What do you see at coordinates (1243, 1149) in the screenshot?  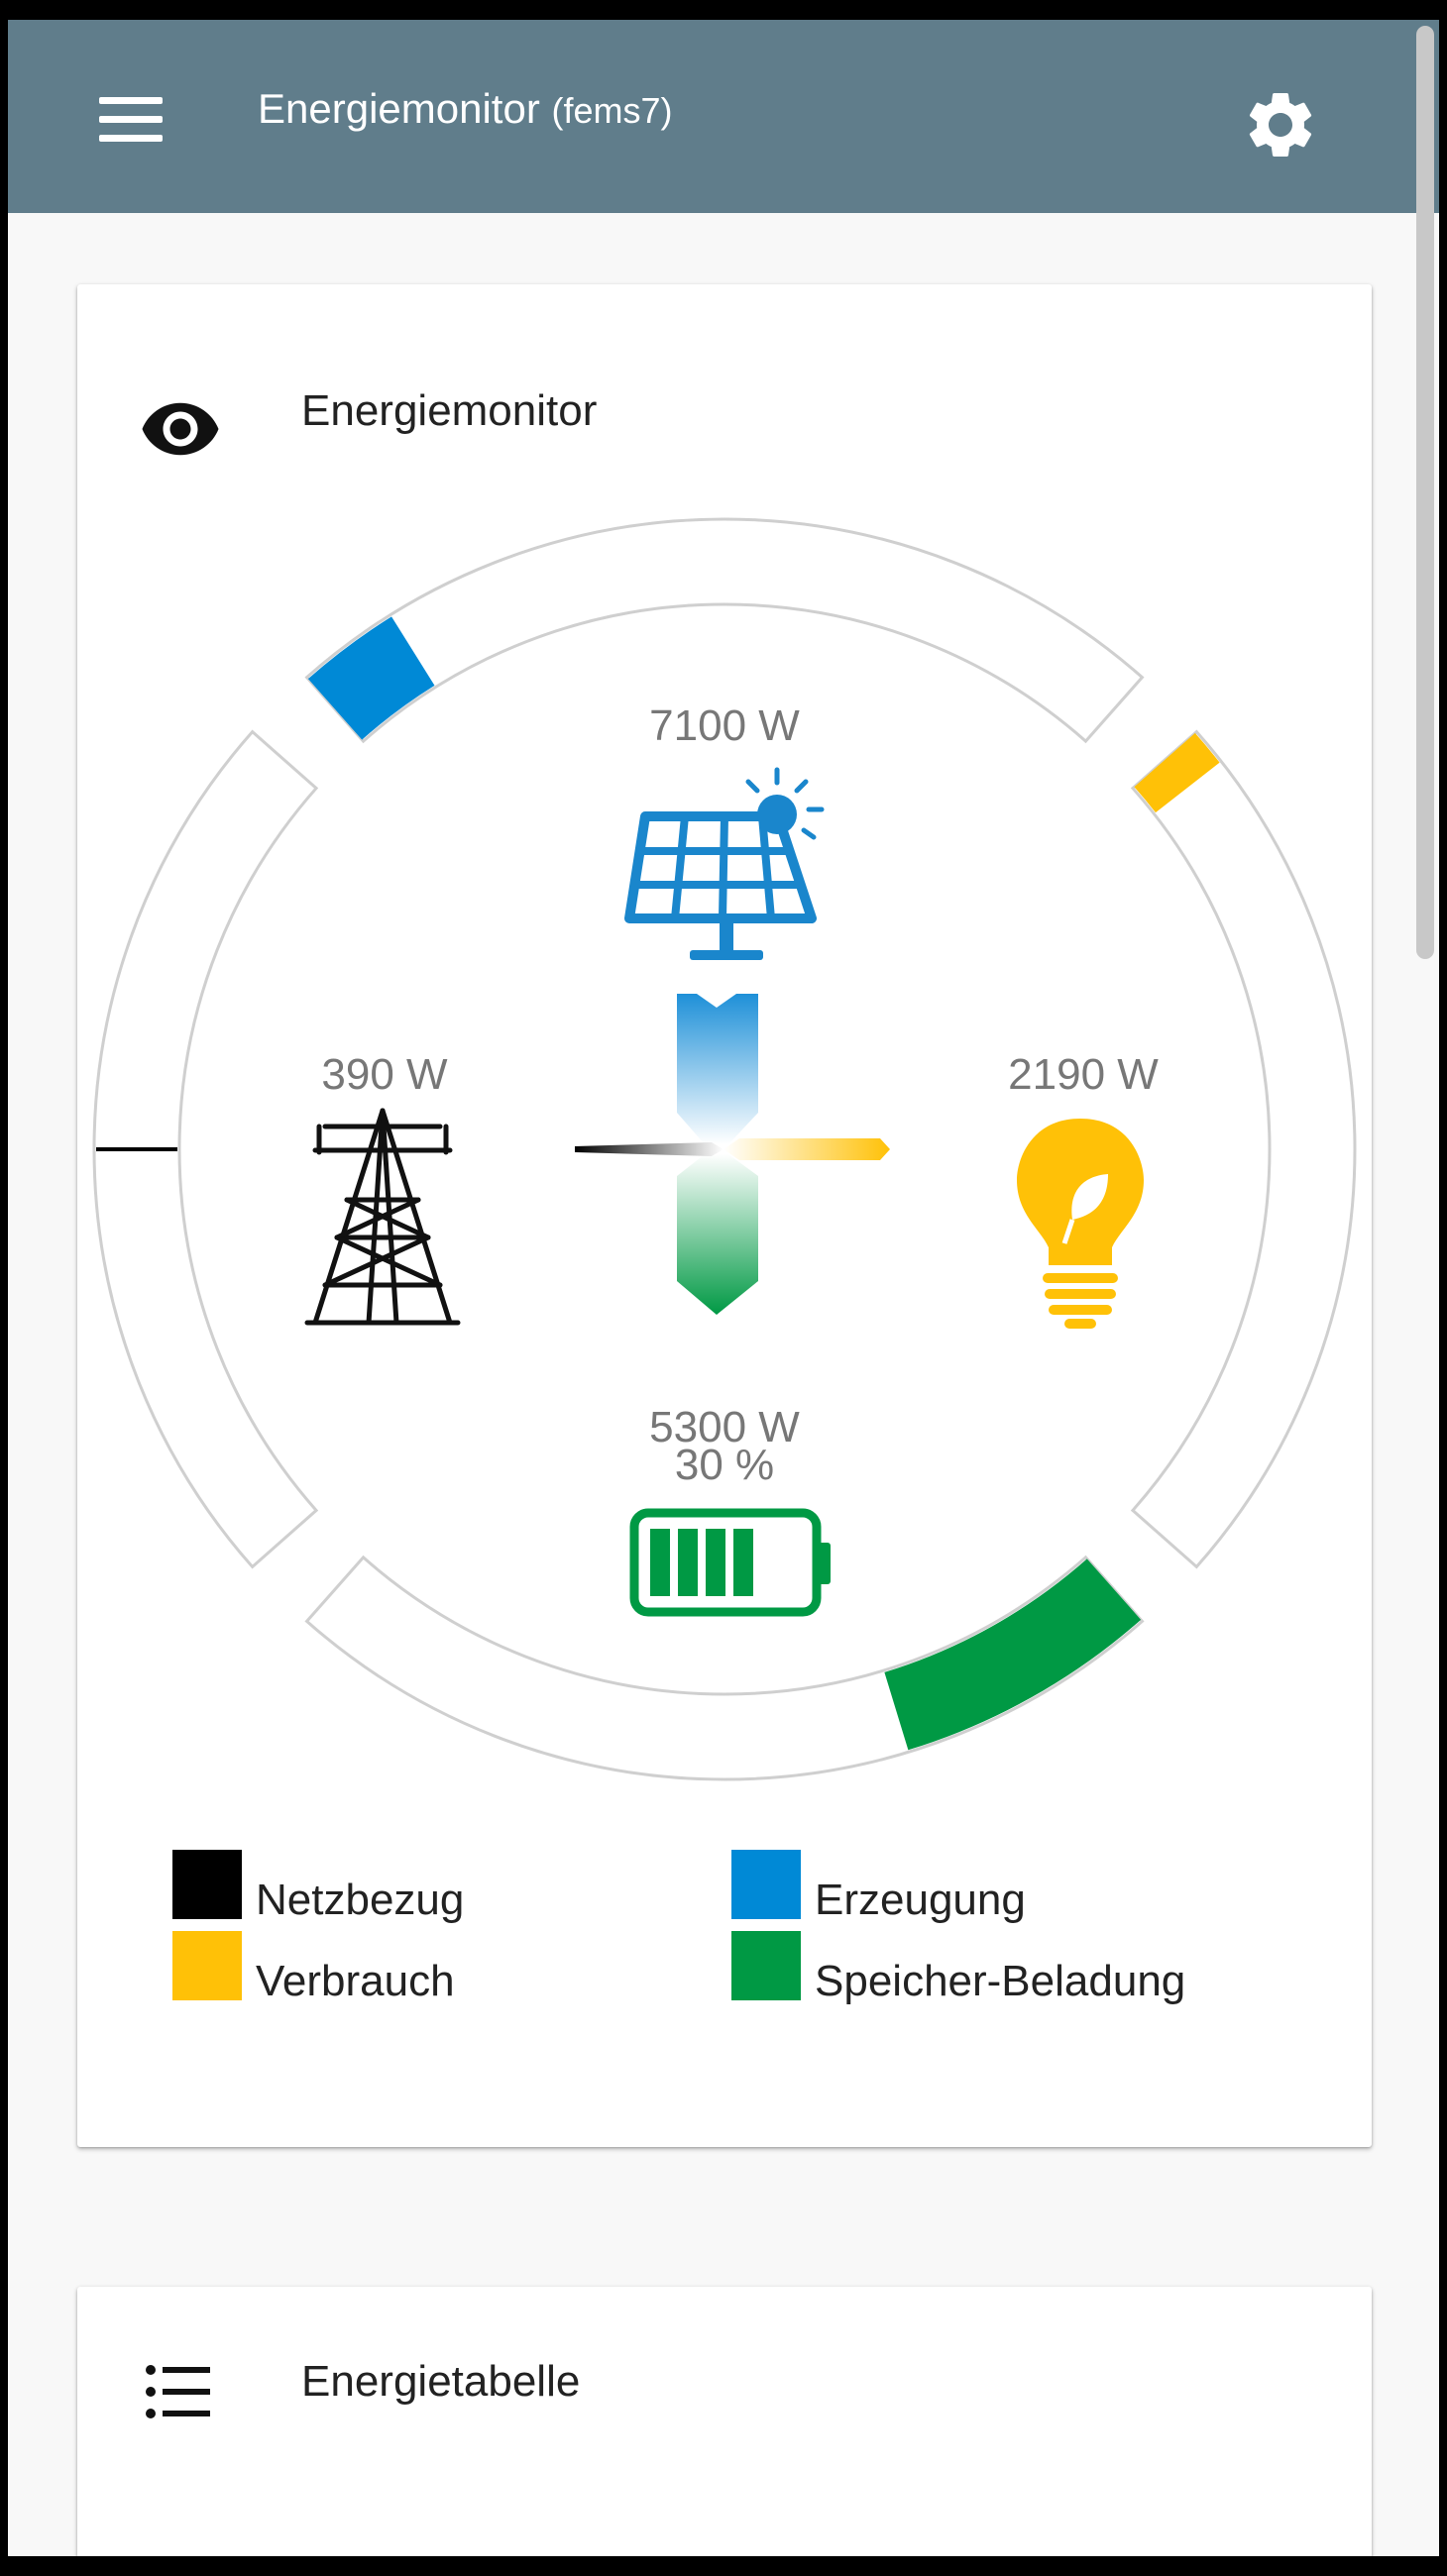 I see `consumption-ring-segment` at bounding box center [1243, 1149].